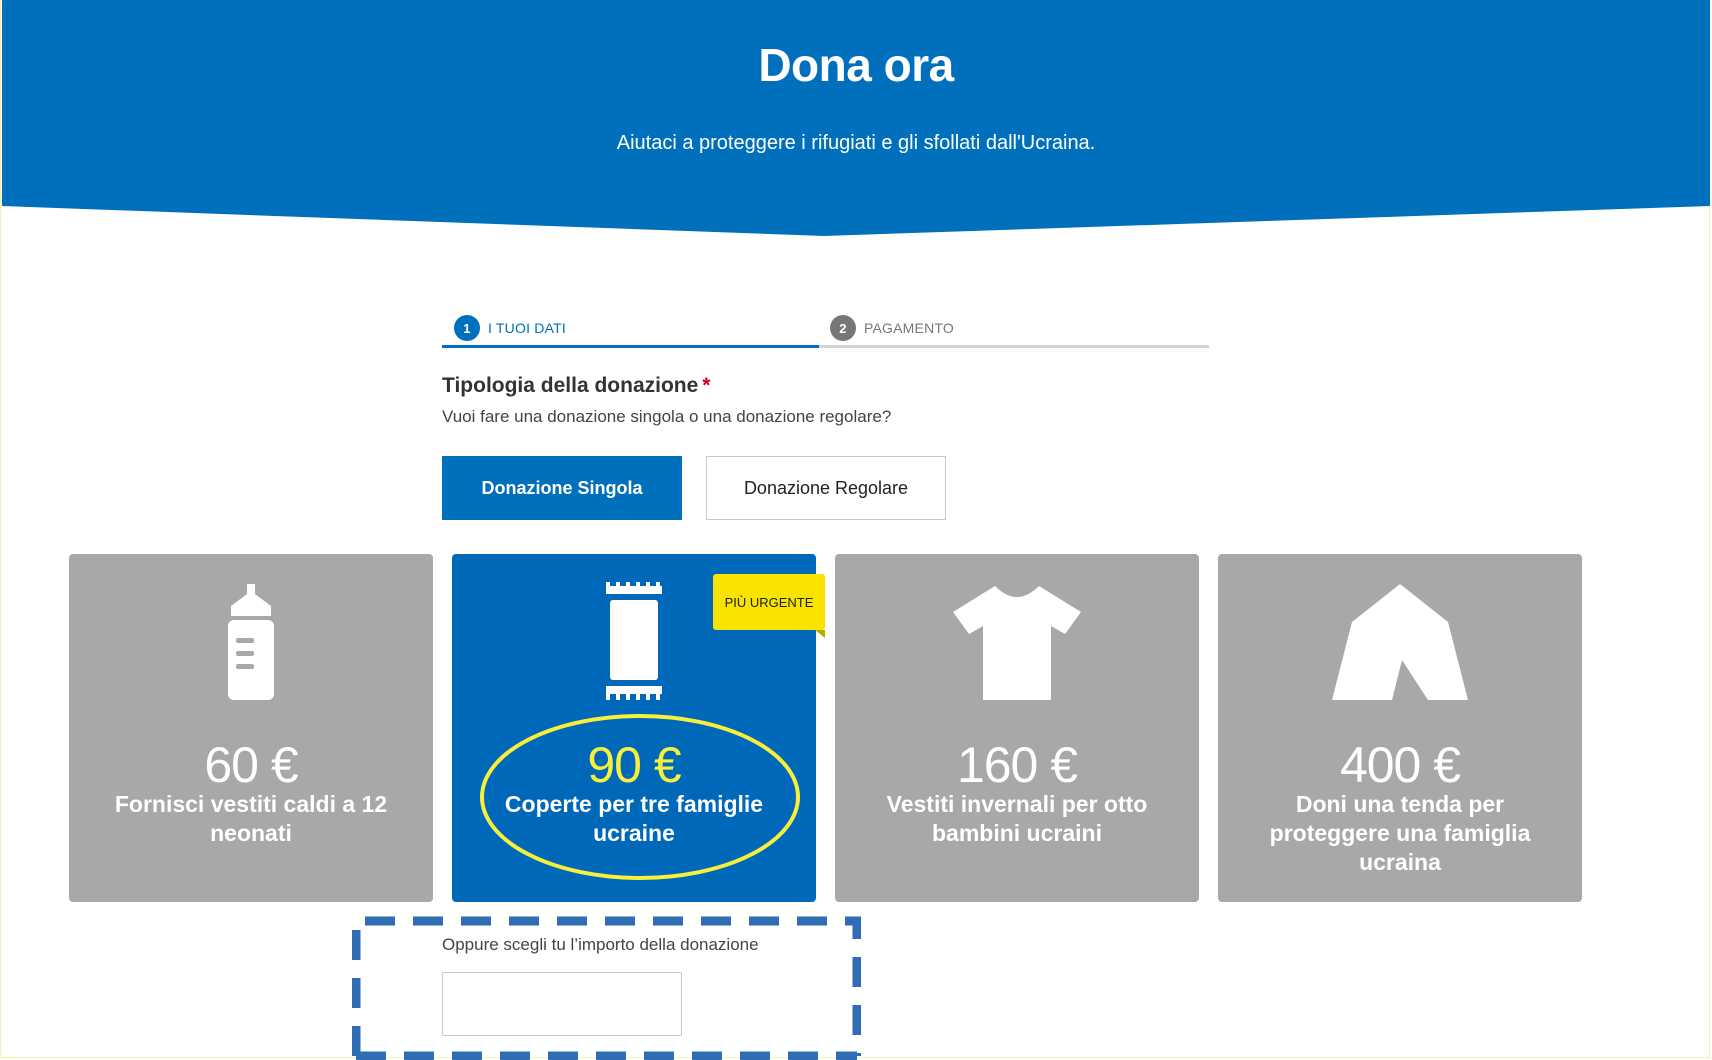 Image resolution: width=1712 pixels, height=1060 pixels. Describe the element at coordinates (634, 818) in the screenshot. I see `card-description: Coperte per tre famiglie ucraine` at that location.